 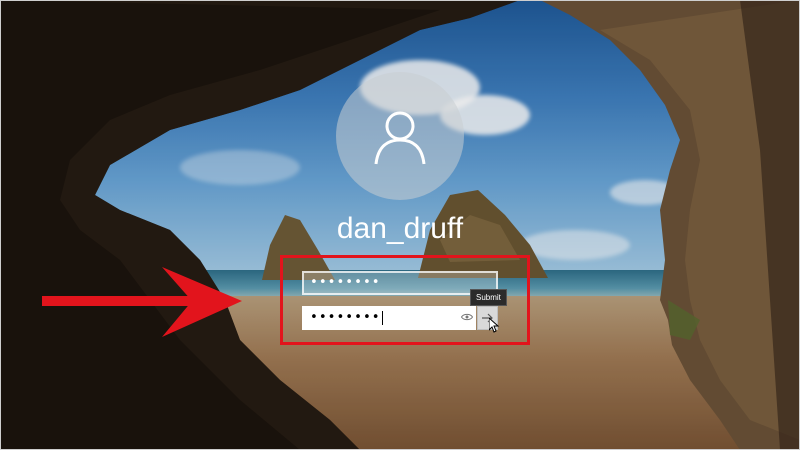 I want to click on user-avatar, so click(x=400, y=136).